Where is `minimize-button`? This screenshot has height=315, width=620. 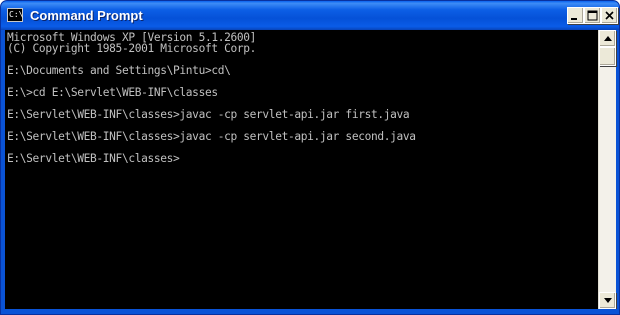
minimize-button is located at coordinates (575, 15).